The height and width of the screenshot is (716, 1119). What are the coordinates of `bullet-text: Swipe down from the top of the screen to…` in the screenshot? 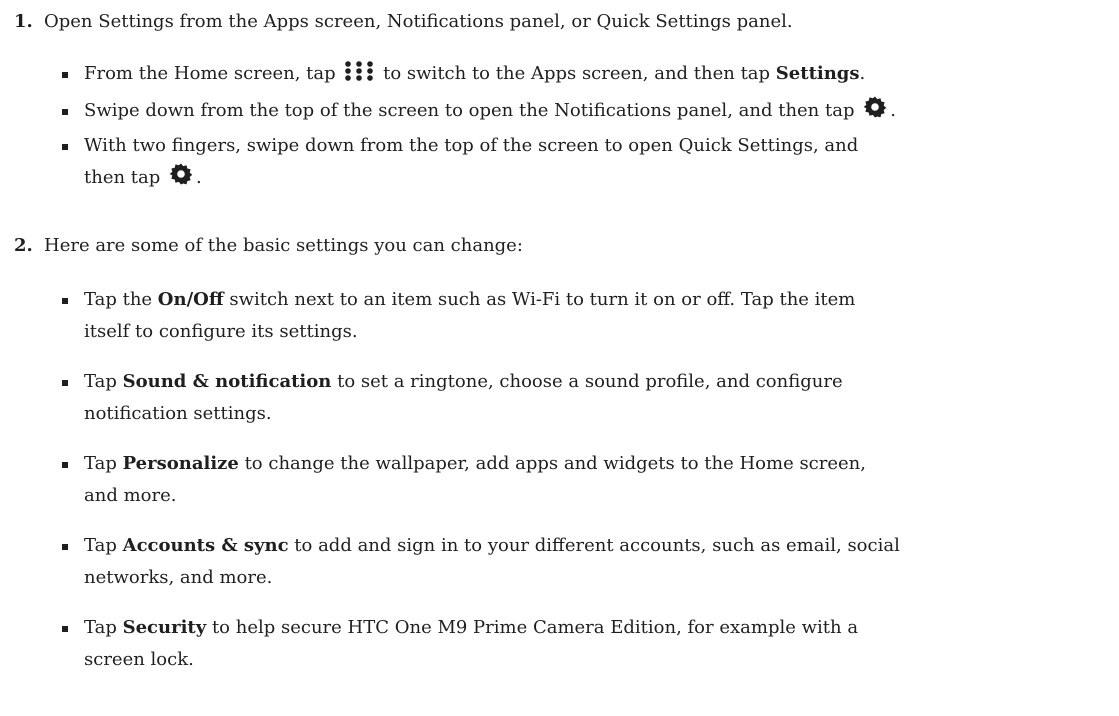 It's located at (469, 110).